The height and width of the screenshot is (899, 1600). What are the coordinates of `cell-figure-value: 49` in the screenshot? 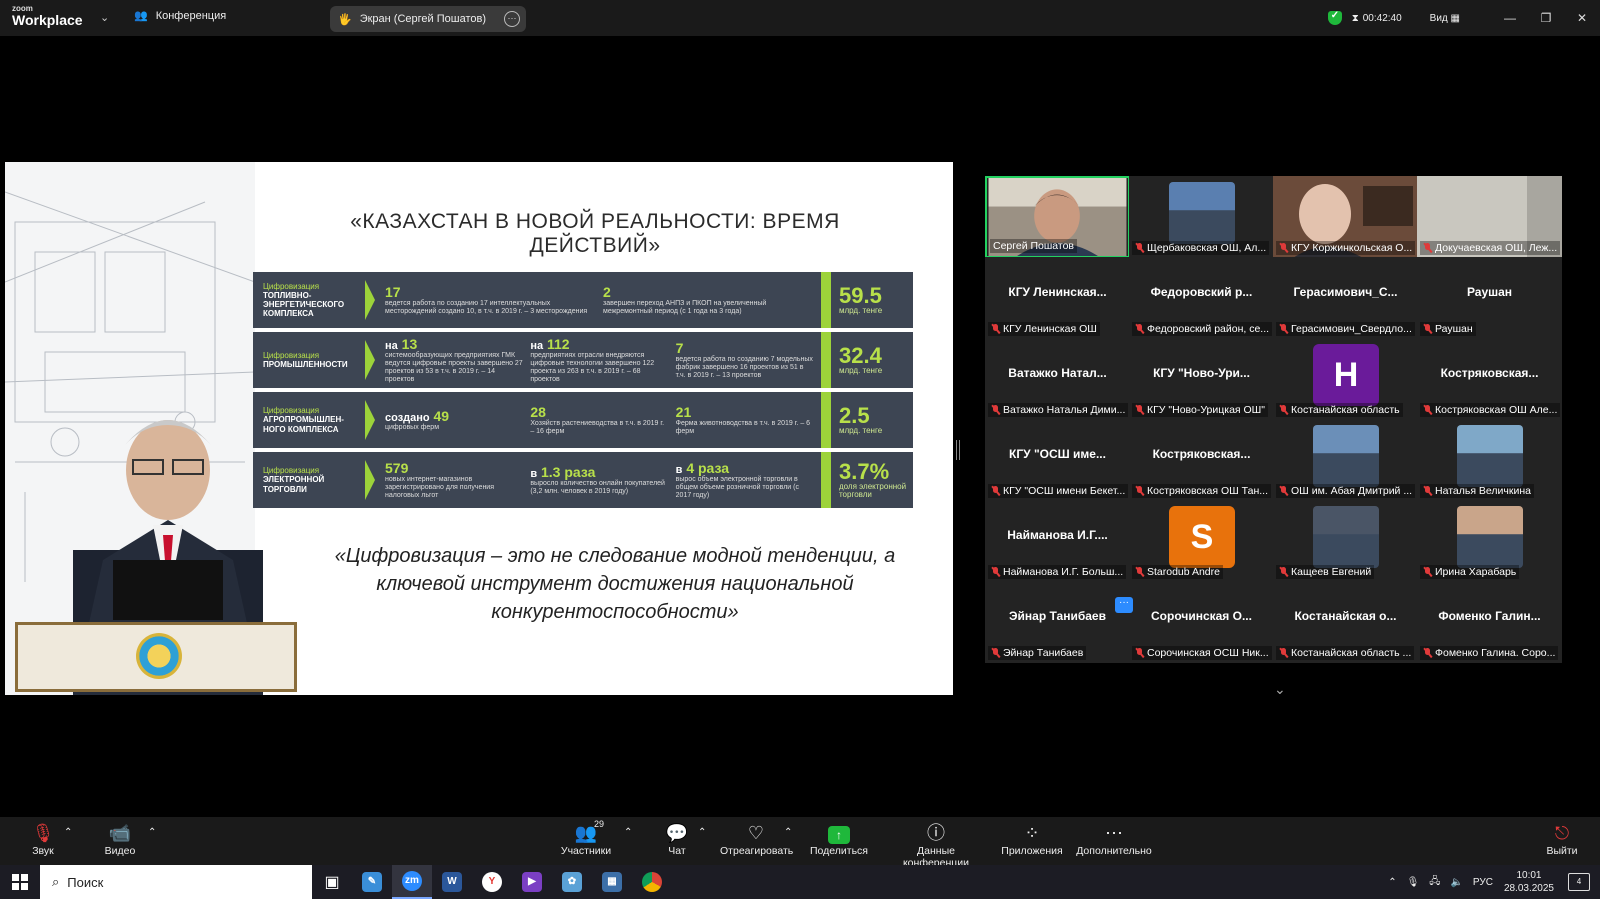 It's located at (441, 415).